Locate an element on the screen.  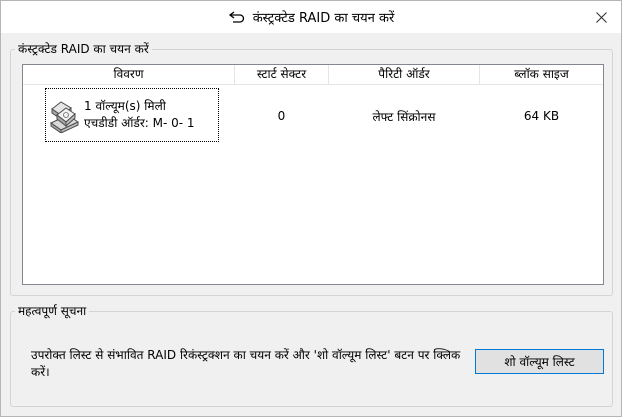
raid-row-hdd-order: एचडीडी ऑर्डर: M- 0- 1 is located at coordinates (139, 123).